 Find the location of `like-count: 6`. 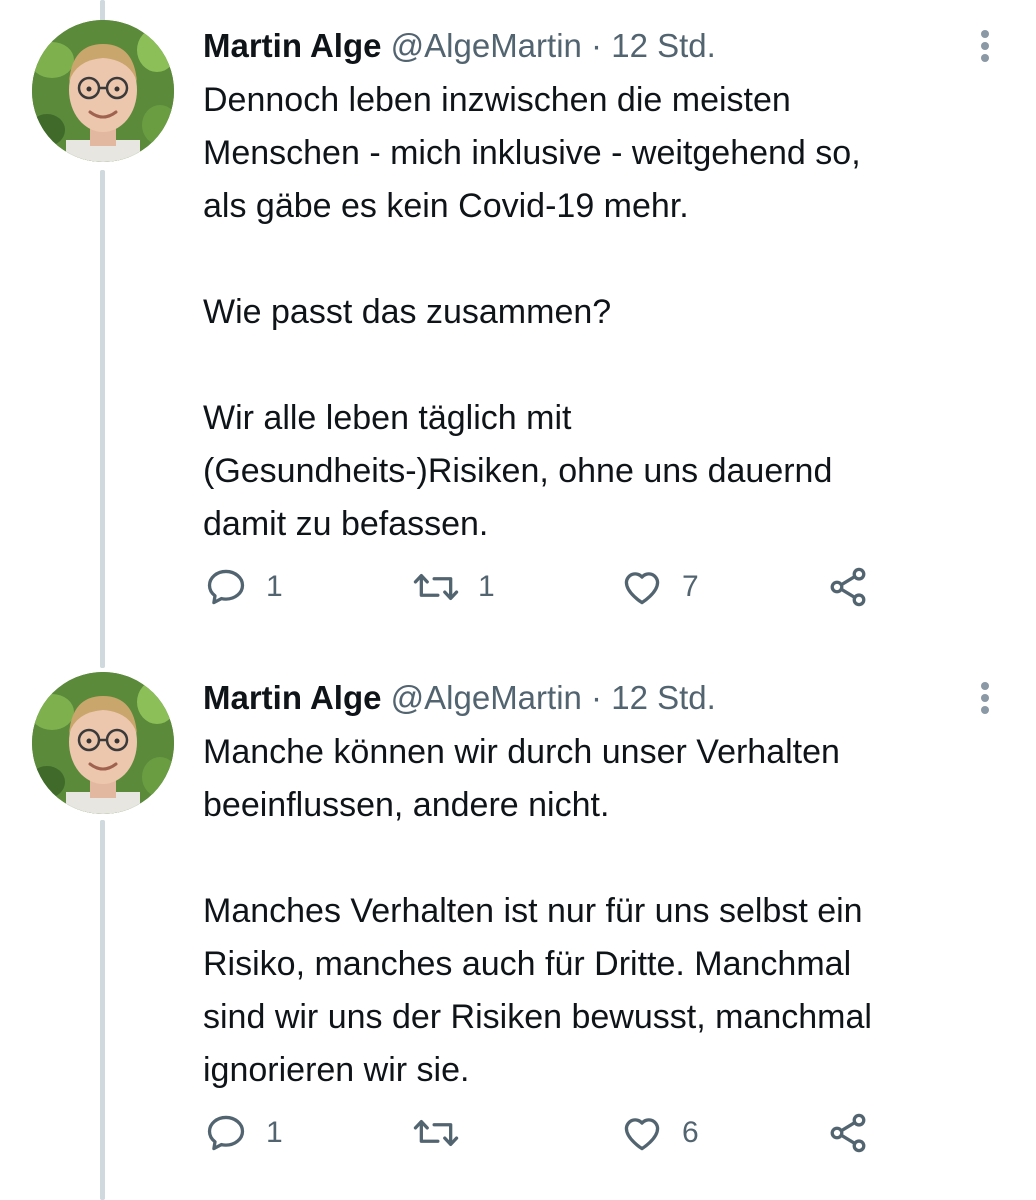

like-count: 6 is located at coordinates (690, 1132).